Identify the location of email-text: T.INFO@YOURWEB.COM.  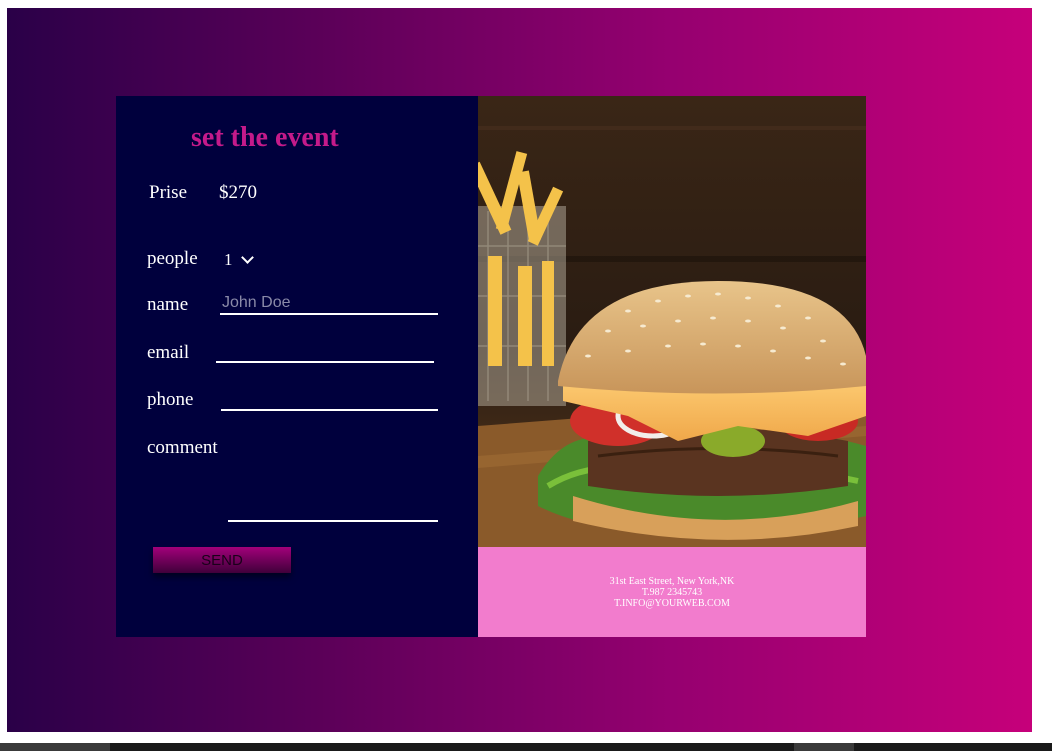
(672, 603).